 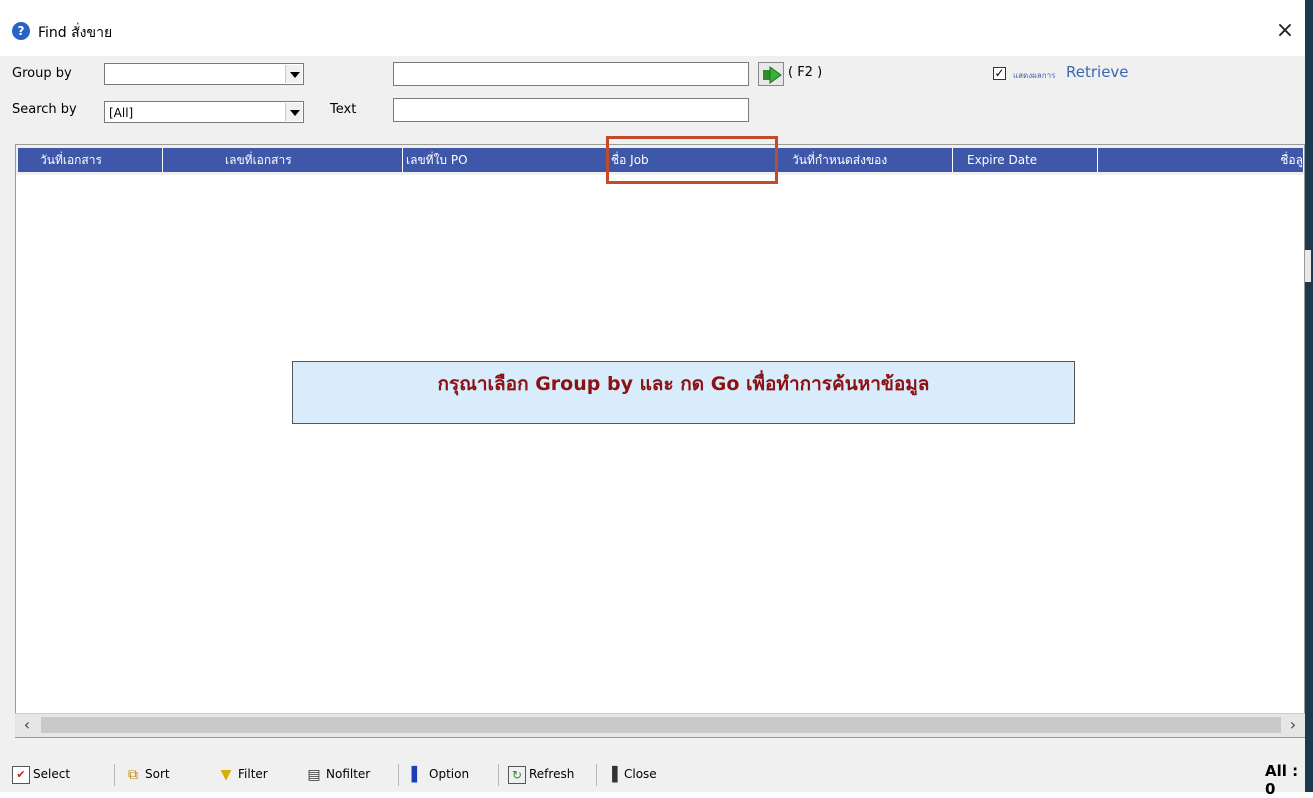 What do you see at coordinates (1201, 160) in the screenshot?
I see `column-header-customer-name: ชื่อลู` at bounding box center [1201, 160].